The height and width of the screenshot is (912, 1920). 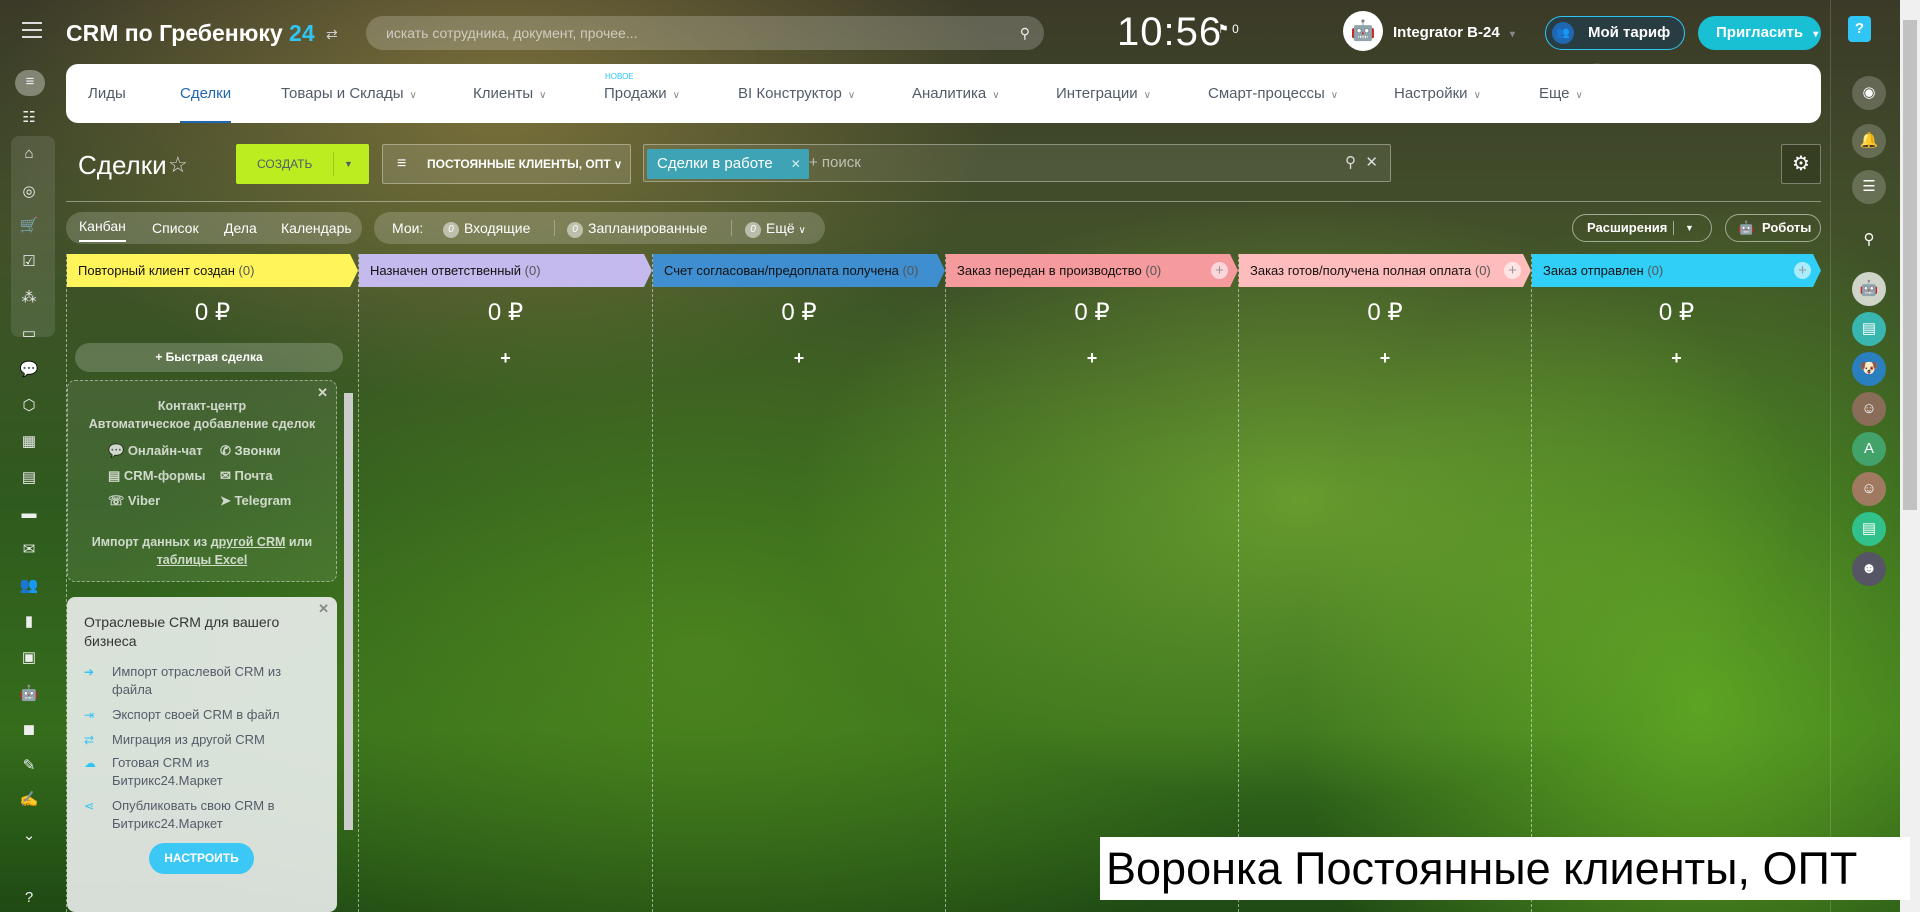 What do you see at coordinates (246, 476) in the screenshot?
I see `channel-mail: ✉ Почта` at bounding box center [246, 476].